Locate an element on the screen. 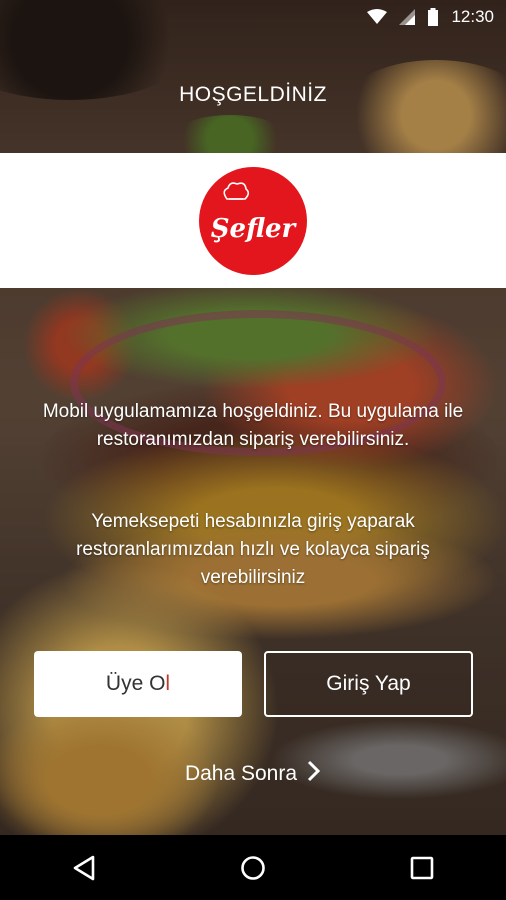 Image resolution: width=506 pixels, height=900 pixels. battery-icon is located at coordinates (433, 17).